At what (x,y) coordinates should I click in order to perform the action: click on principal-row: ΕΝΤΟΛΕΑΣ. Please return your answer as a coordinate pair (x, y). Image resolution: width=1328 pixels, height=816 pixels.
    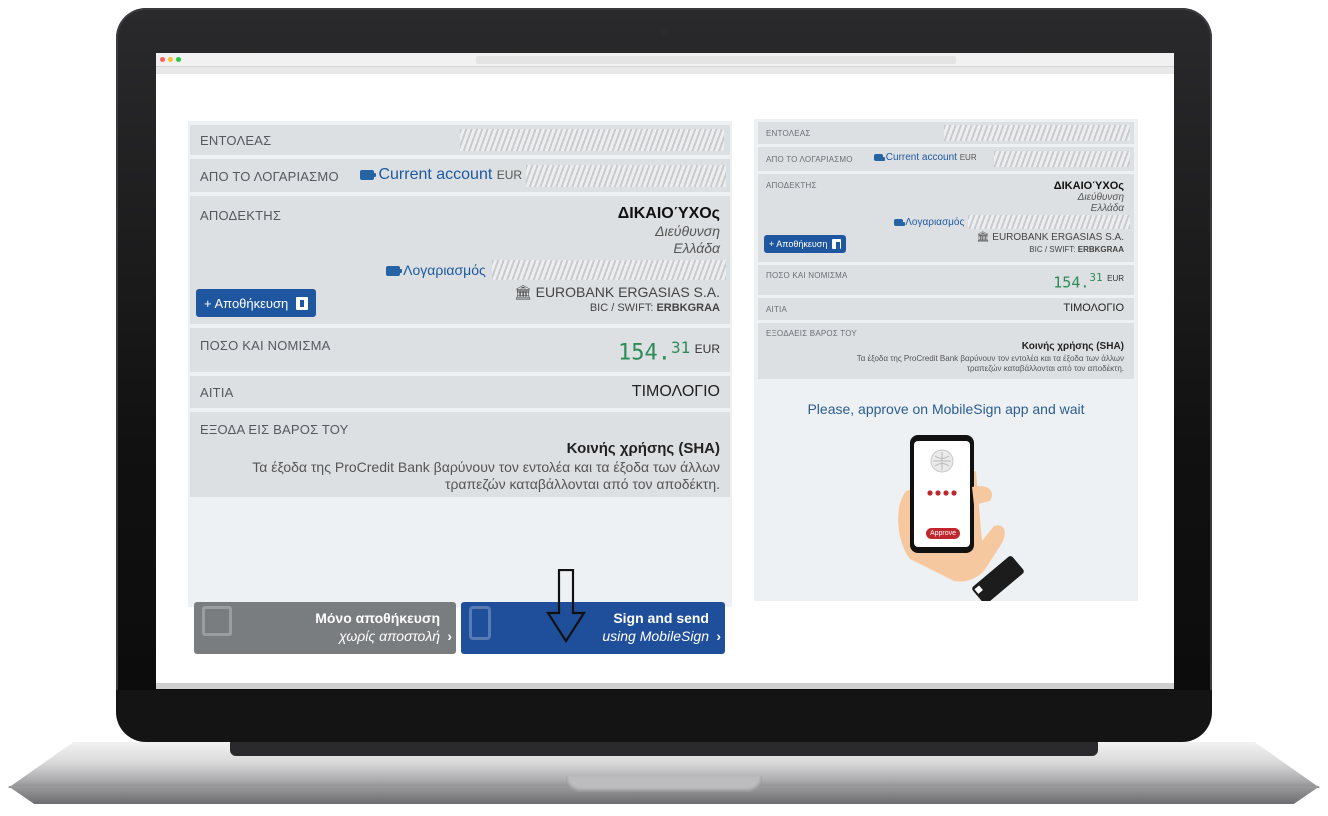
    Looking at the image, I should click on (460, 140).